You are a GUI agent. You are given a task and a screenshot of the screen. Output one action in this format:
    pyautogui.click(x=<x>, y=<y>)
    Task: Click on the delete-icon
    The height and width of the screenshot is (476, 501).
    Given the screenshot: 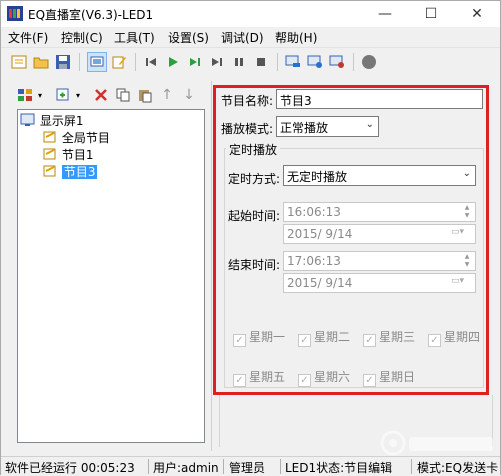 What is the action you would take?
    pyautogui.click(x=101, y=95)
    